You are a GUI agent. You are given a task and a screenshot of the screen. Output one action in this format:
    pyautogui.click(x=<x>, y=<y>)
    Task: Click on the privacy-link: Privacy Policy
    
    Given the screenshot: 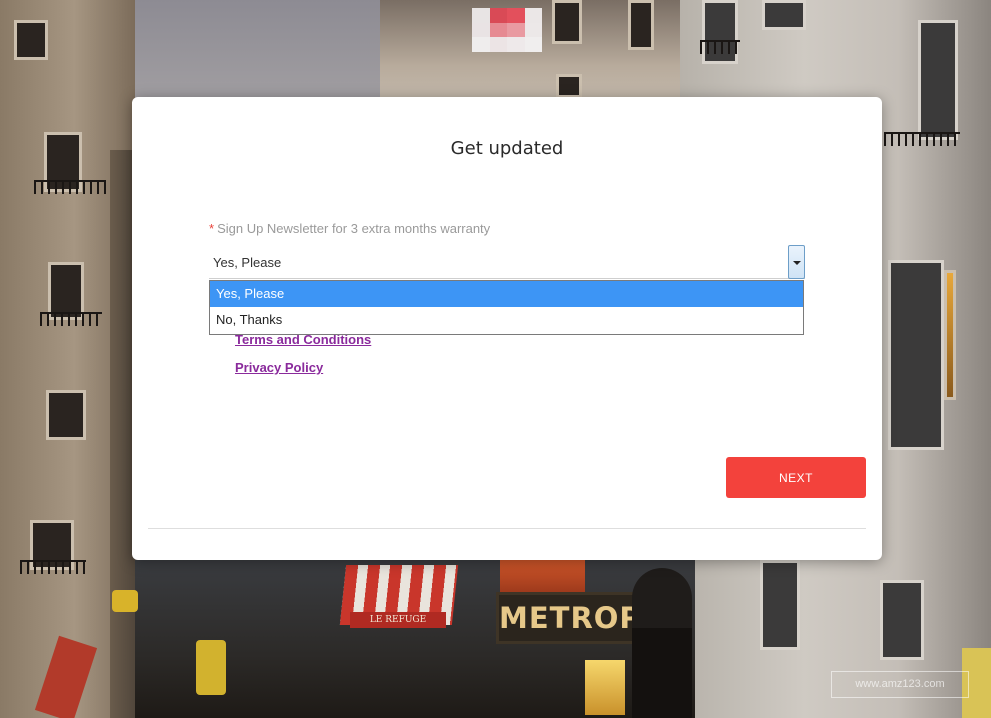 What is the action you would take?
    pyautogui.click(x=279, y=367)
    